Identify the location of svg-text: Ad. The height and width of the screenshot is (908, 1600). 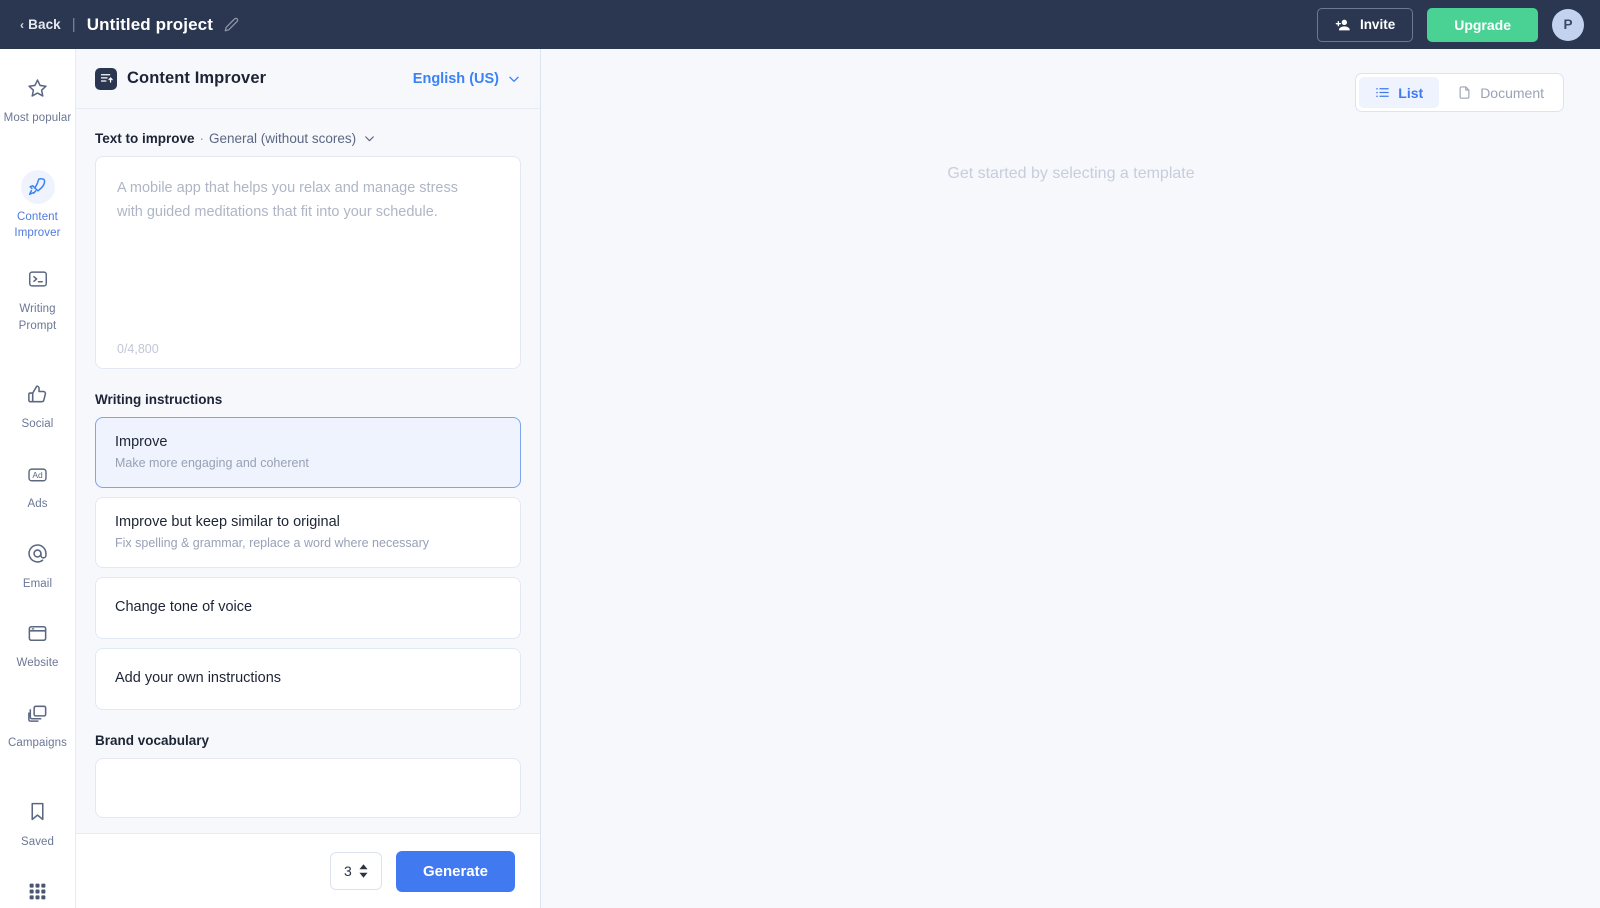
(37, 475).